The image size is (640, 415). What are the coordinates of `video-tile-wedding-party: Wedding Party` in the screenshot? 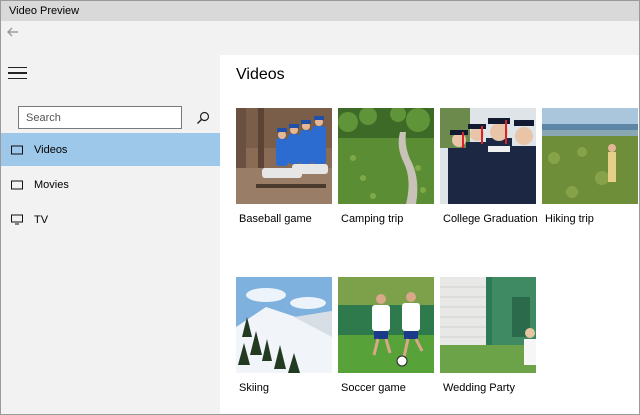 It's located at (488, 339).